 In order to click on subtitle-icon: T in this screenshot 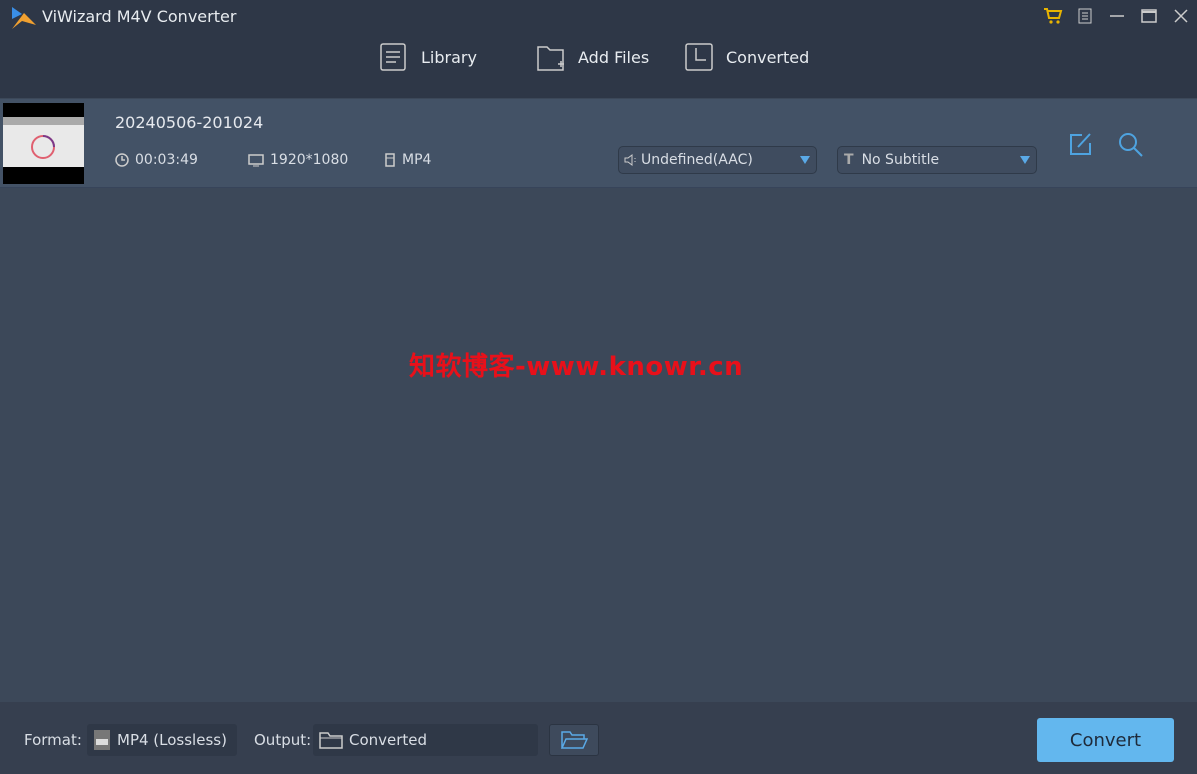, I will do `click(849, 160)`.